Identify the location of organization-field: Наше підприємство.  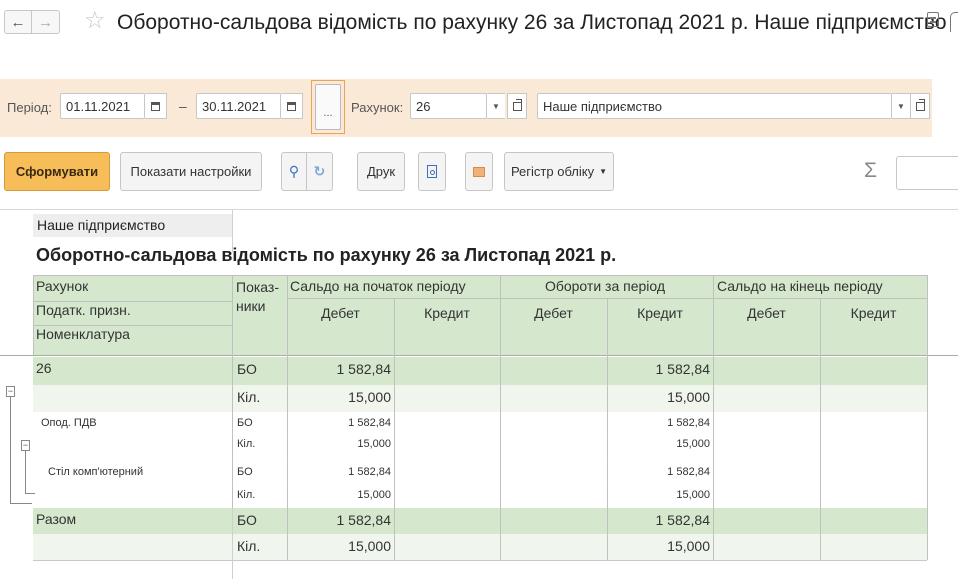
(714, 106).